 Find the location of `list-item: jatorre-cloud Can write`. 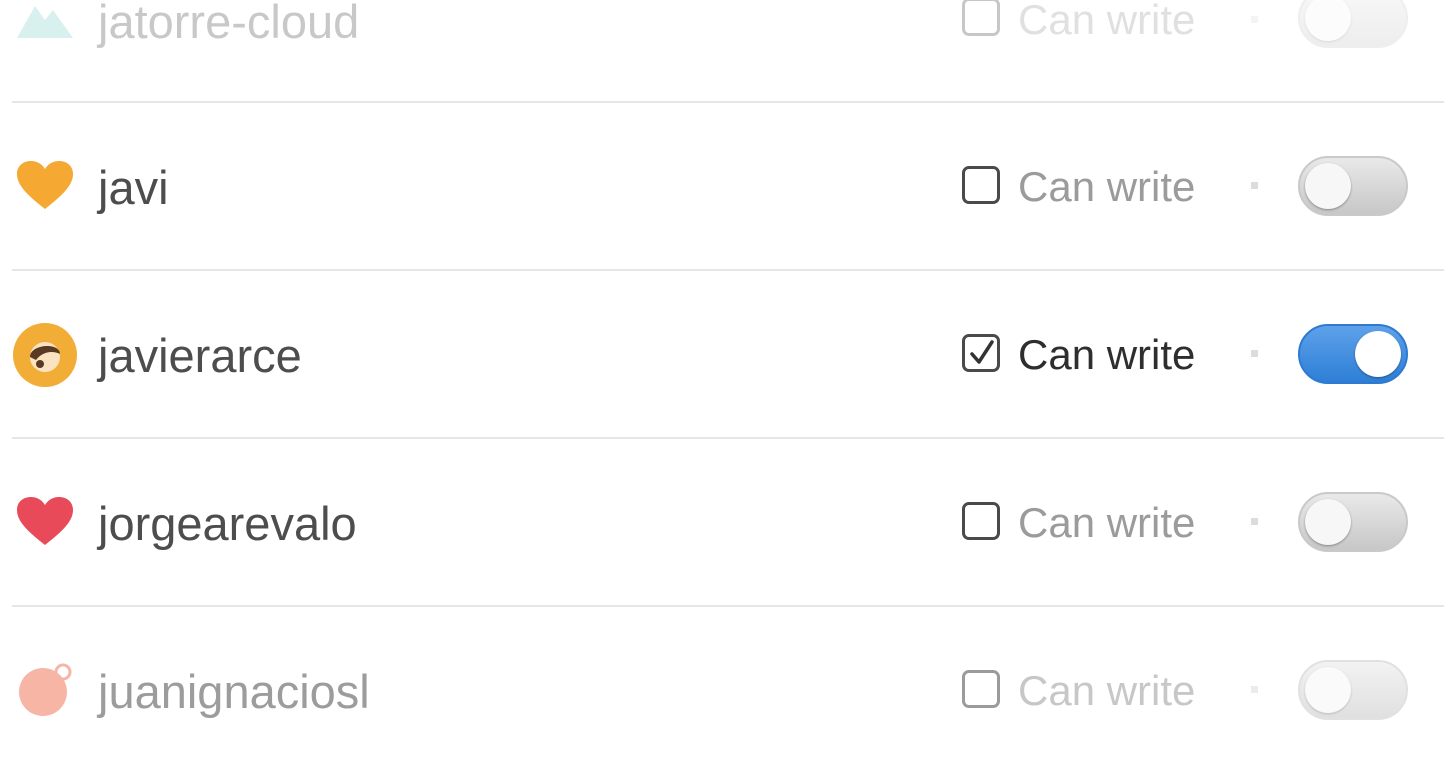

list-item: jatorre-cloud Can write is located at coordinates (728, 51).